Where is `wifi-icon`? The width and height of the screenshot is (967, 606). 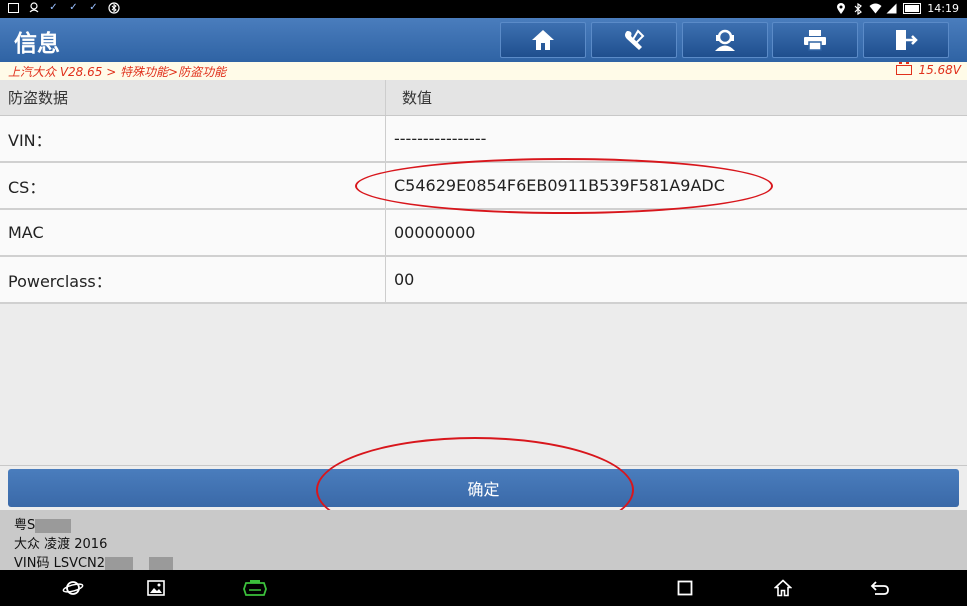 wifi-icon is located at coordinates (875, 8).